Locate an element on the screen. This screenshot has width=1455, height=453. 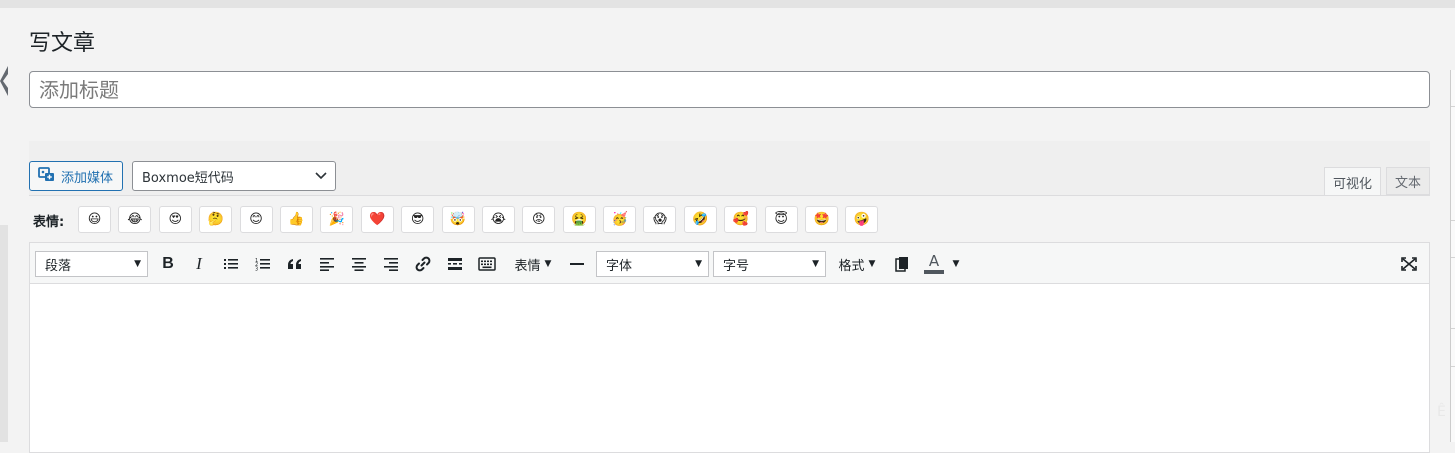
collapse-arrow-icon is located at coordinates (4, 81).